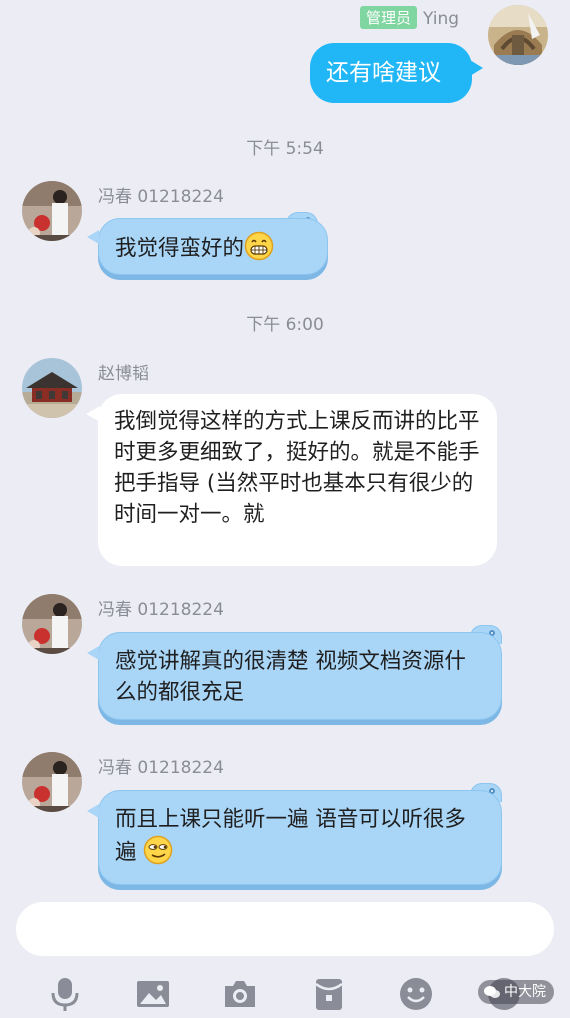 The image size is (570, 1018). I want to click on camera-icon, so click(240, 994).